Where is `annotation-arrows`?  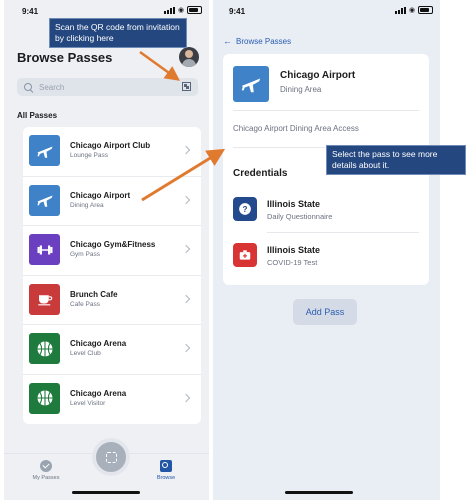
annotation-arrows is located at coordinates (182, 126).